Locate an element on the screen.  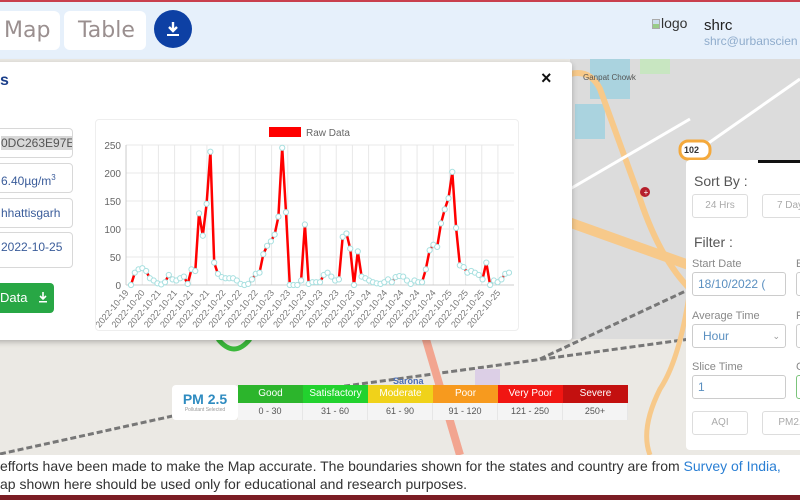
close-icon: × is located at coordinates (546, 78).